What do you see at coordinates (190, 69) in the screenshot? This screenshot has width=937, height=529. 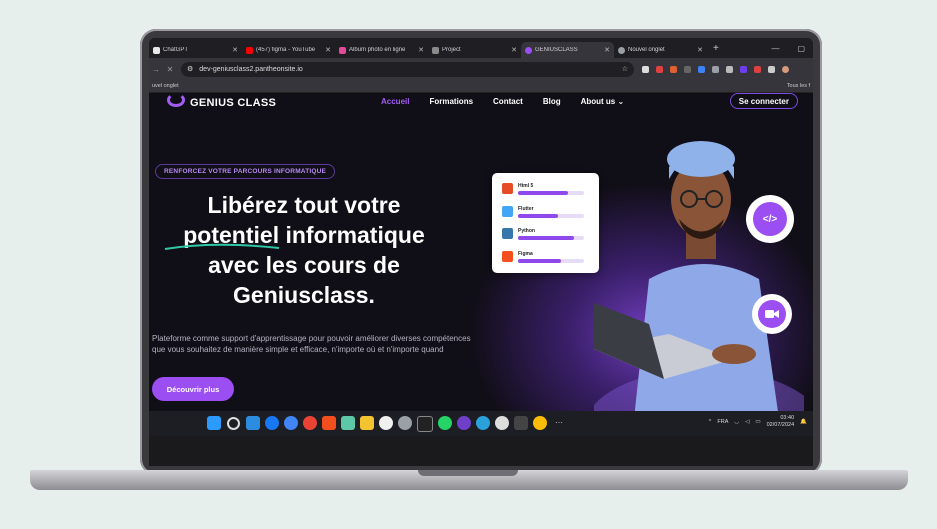 I see `site-info-icon: ⚙` at bounding box center [190, 69].